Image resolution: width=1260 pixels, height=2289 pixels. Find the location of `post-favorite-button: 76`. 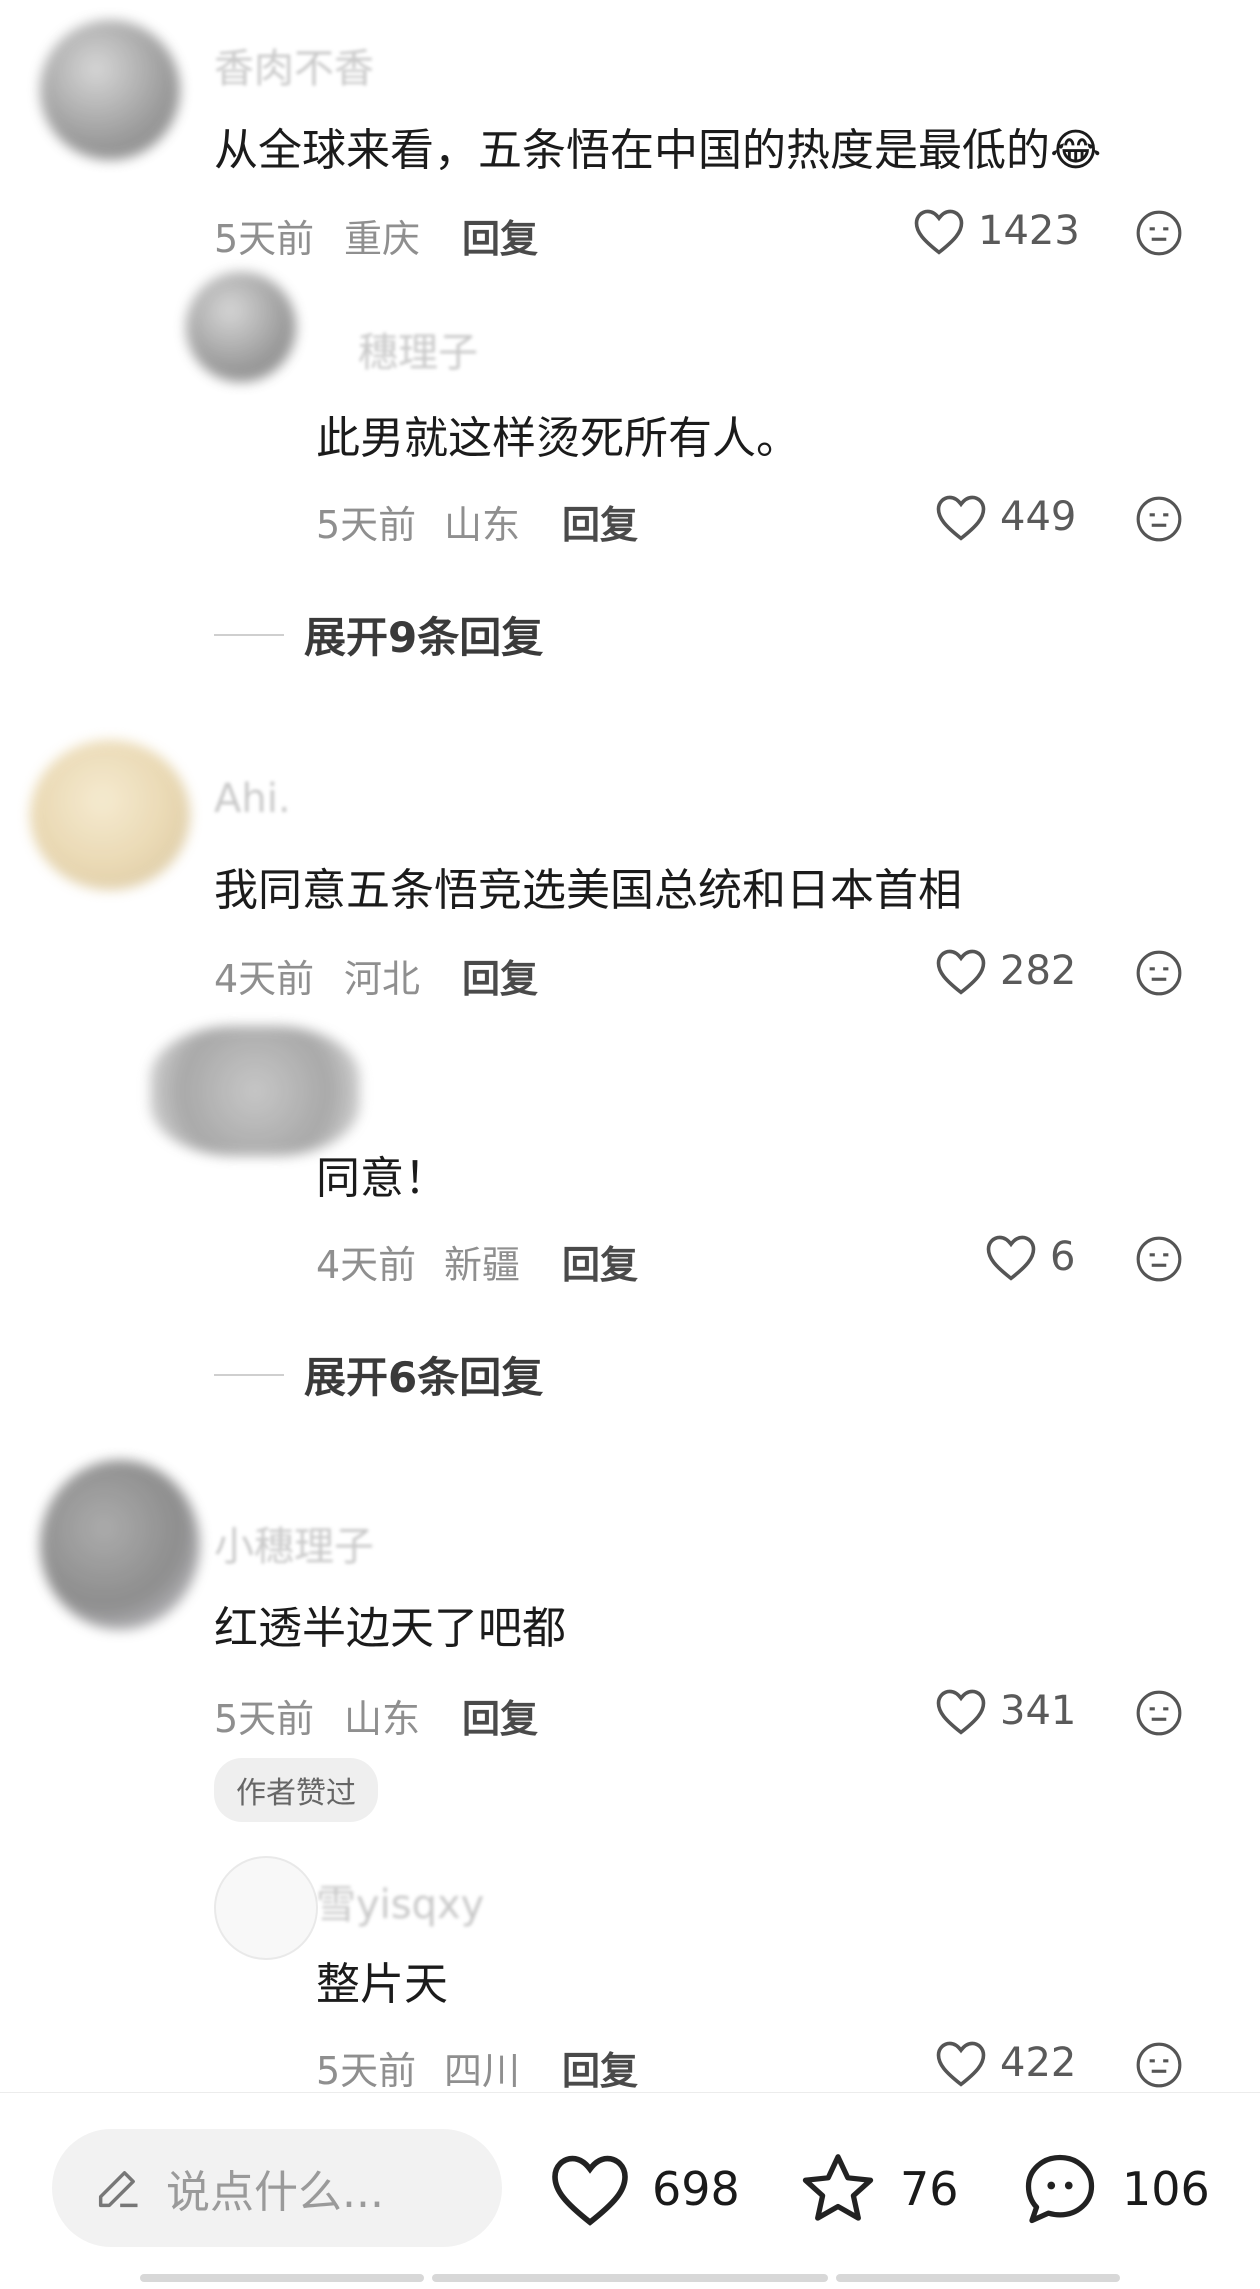

post-favorite-button: 76 is located at coordinates (877, 2189).